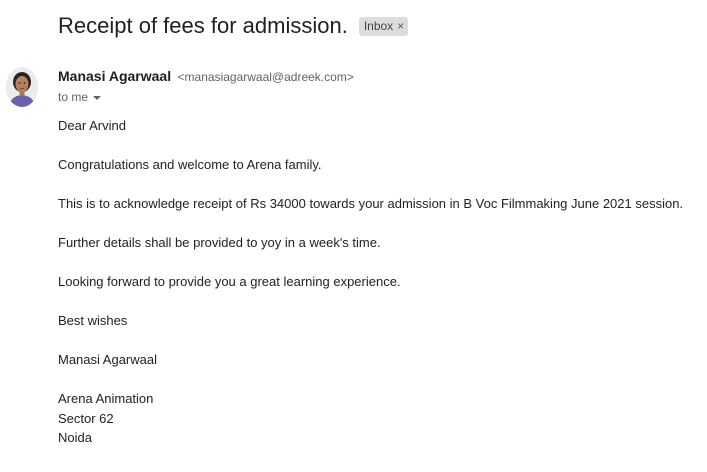  What do you see at coordinates (92, 125) in the screenshot?
I see `greeting: Dear Arvind` at bounding box center [92, 125].